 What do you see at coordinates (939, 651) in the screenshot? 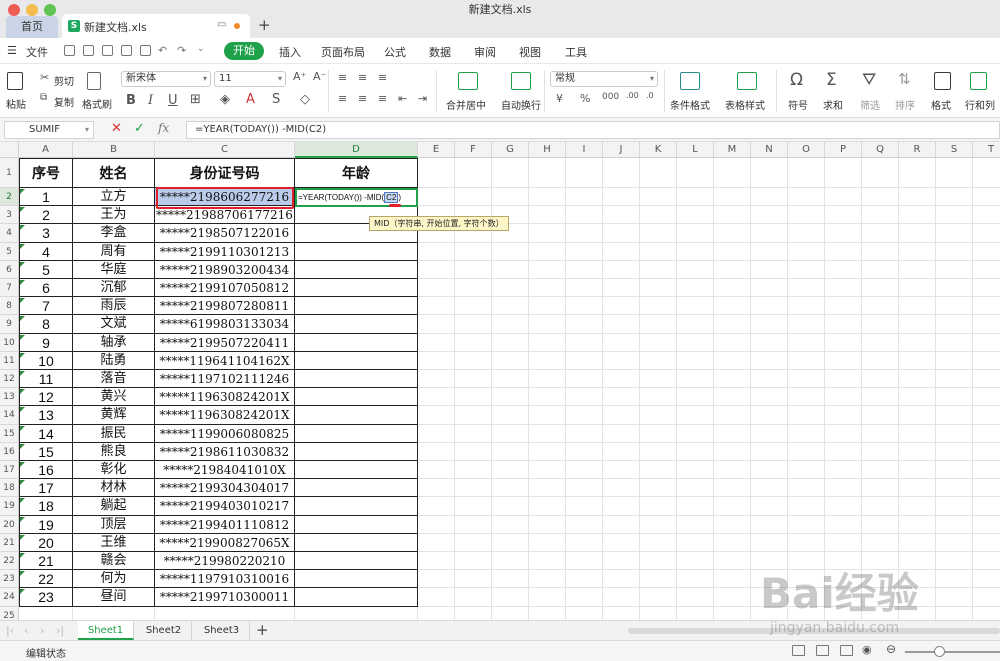
I see `zoom-slider-handle` at bounding box center [939, 651].